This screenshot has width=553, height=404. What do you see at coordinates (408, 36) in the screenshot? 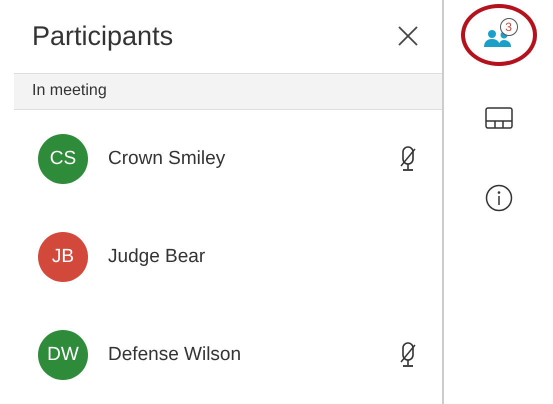
I see `close-icon` at bounding box center [408, 36].